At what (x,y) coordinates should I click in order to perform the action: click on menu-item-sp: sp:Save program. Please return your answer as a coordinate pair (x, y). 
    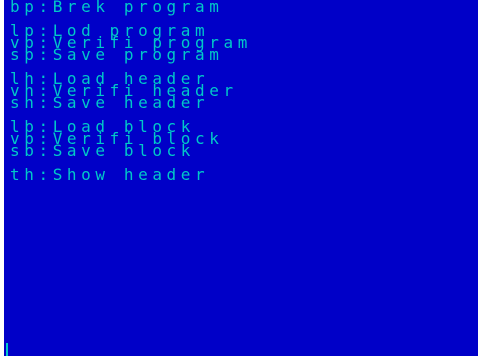
    Looking at the image, I should click on (131, 55).